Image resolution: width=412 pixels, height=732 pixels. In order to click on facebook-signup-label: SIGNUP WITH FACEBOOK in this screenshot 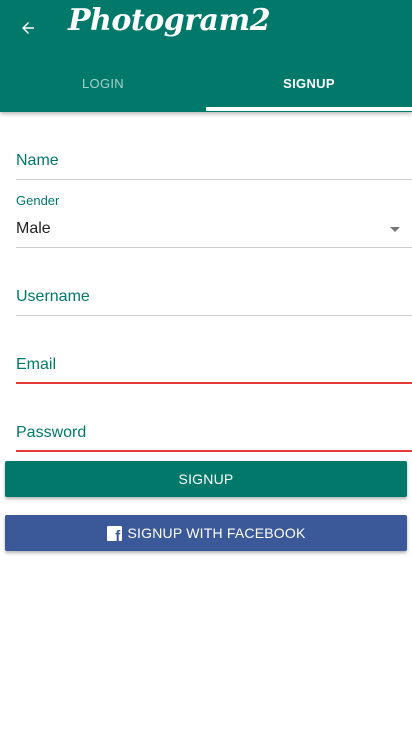, I will do `click(216, 533)`.